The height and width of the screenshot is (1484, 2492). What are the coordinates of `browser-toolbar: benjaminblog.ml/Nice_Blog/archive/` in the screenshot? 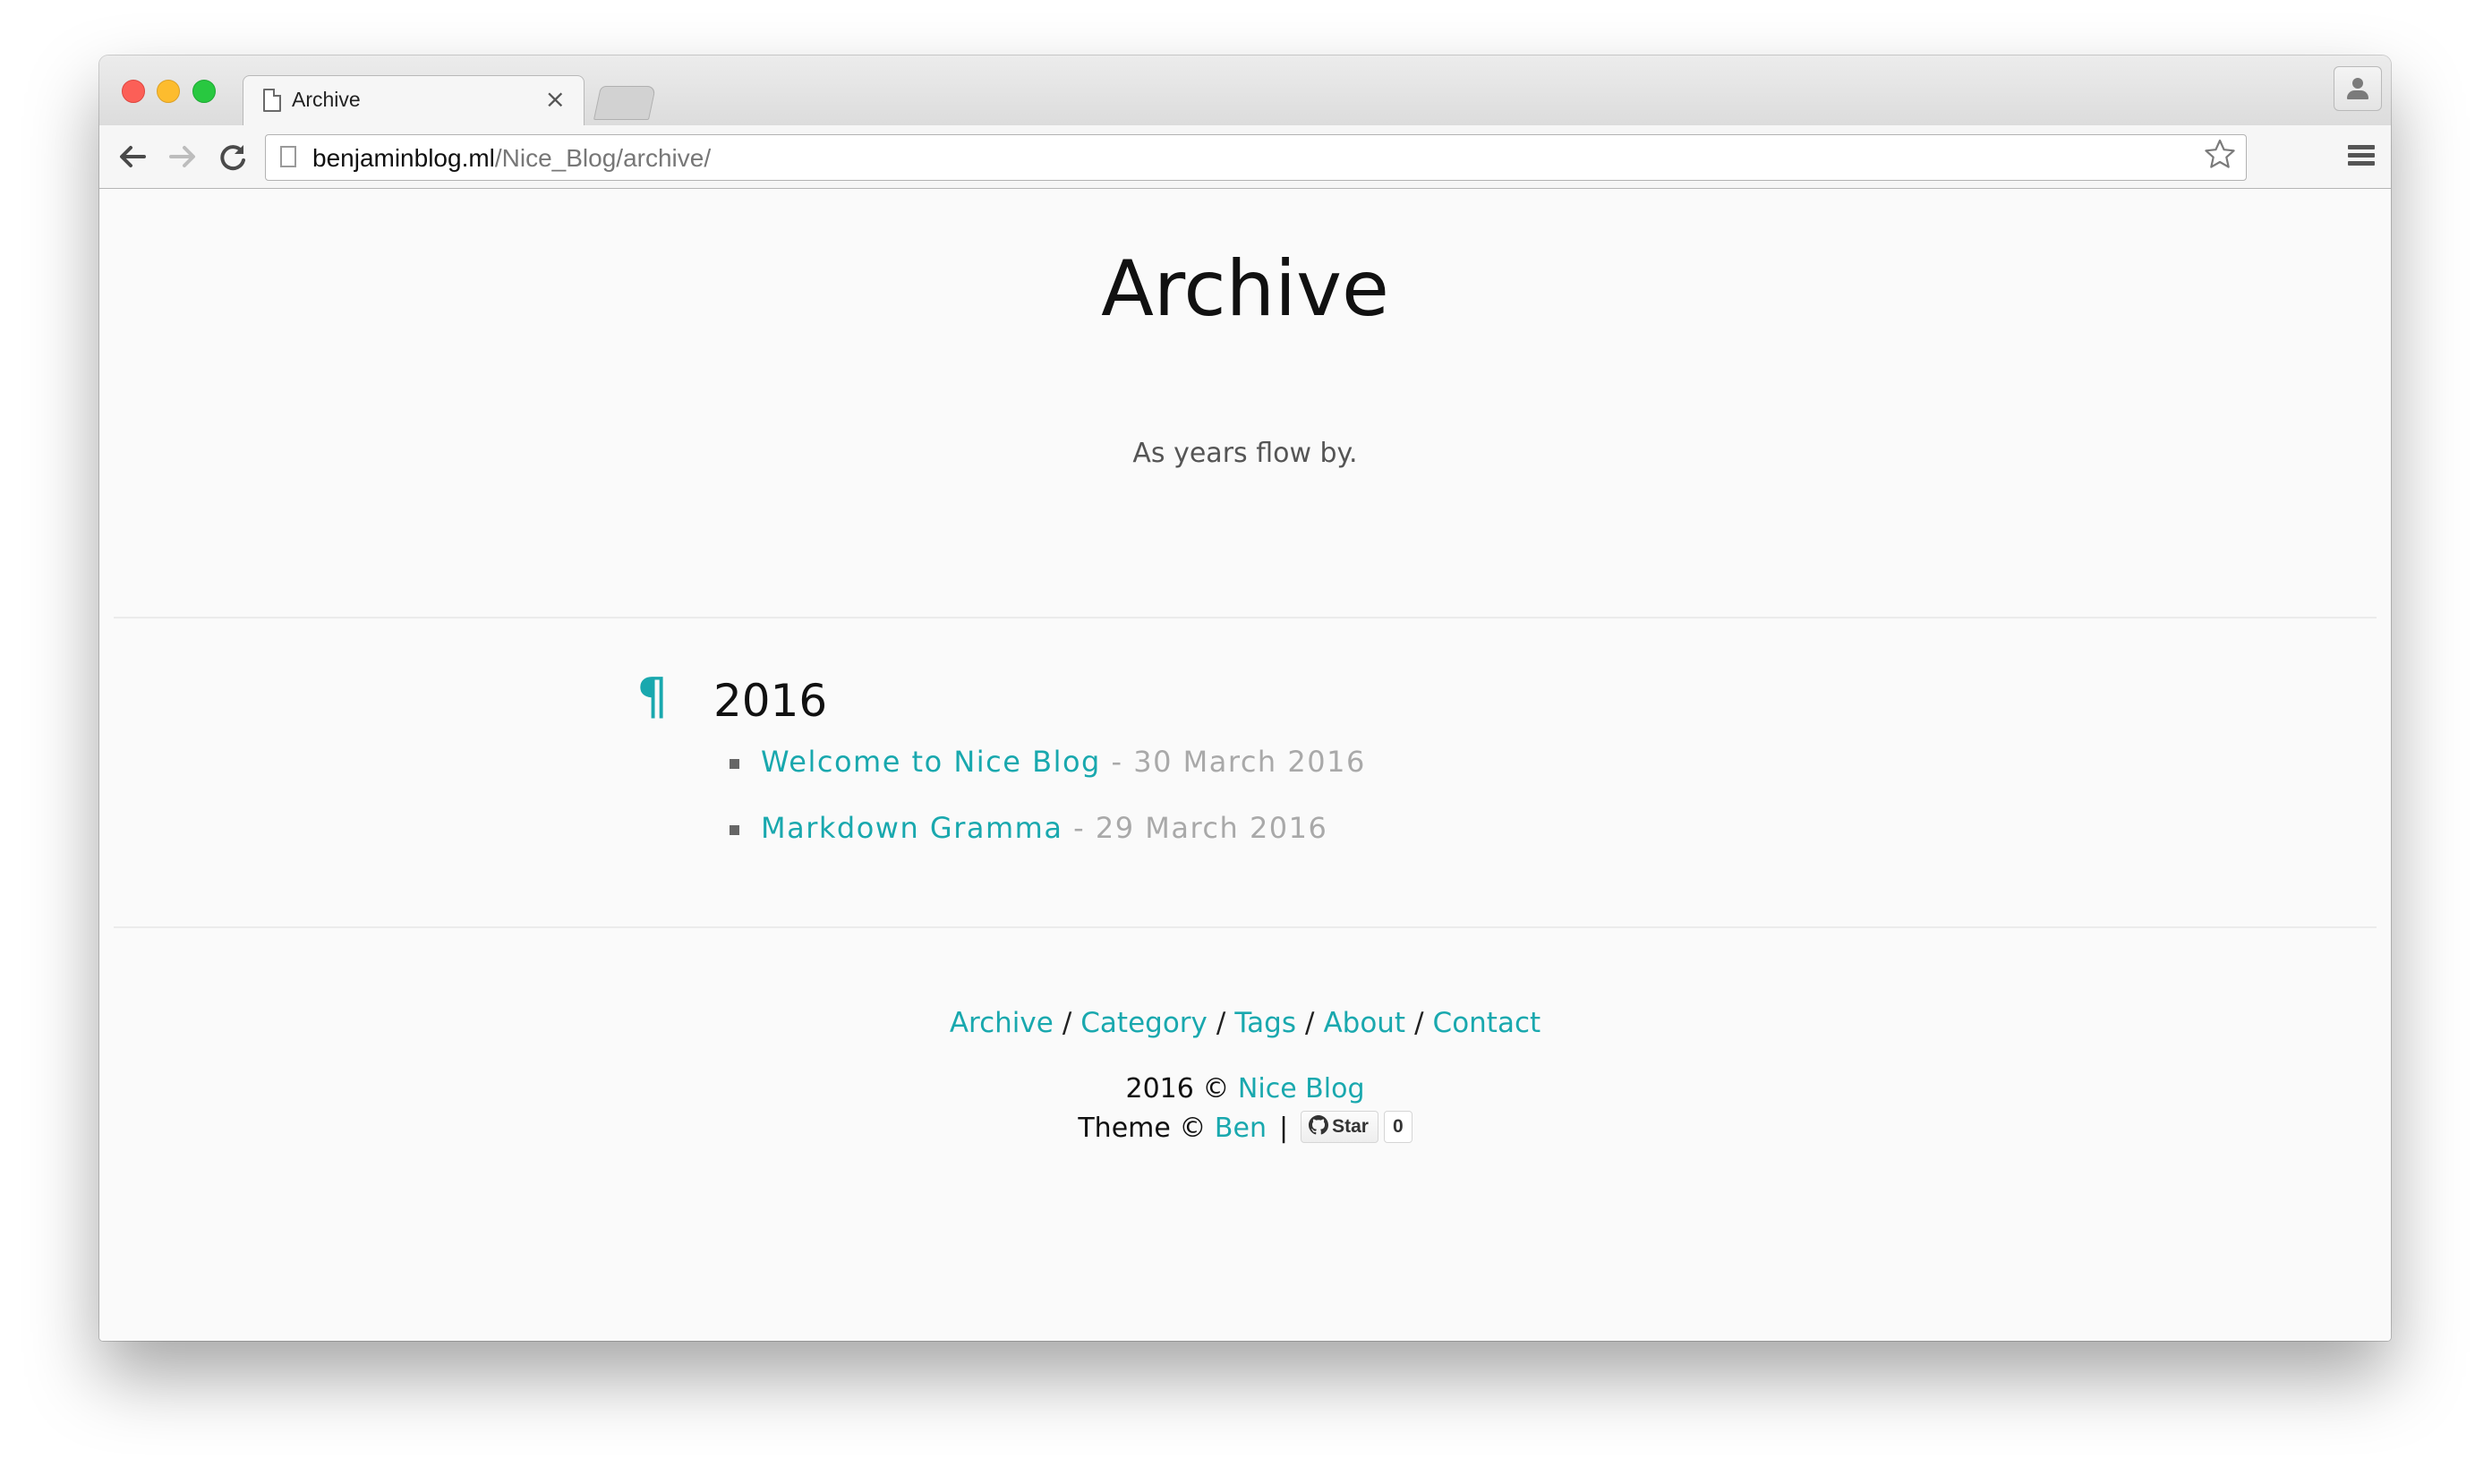 It's located at (1245, 157).